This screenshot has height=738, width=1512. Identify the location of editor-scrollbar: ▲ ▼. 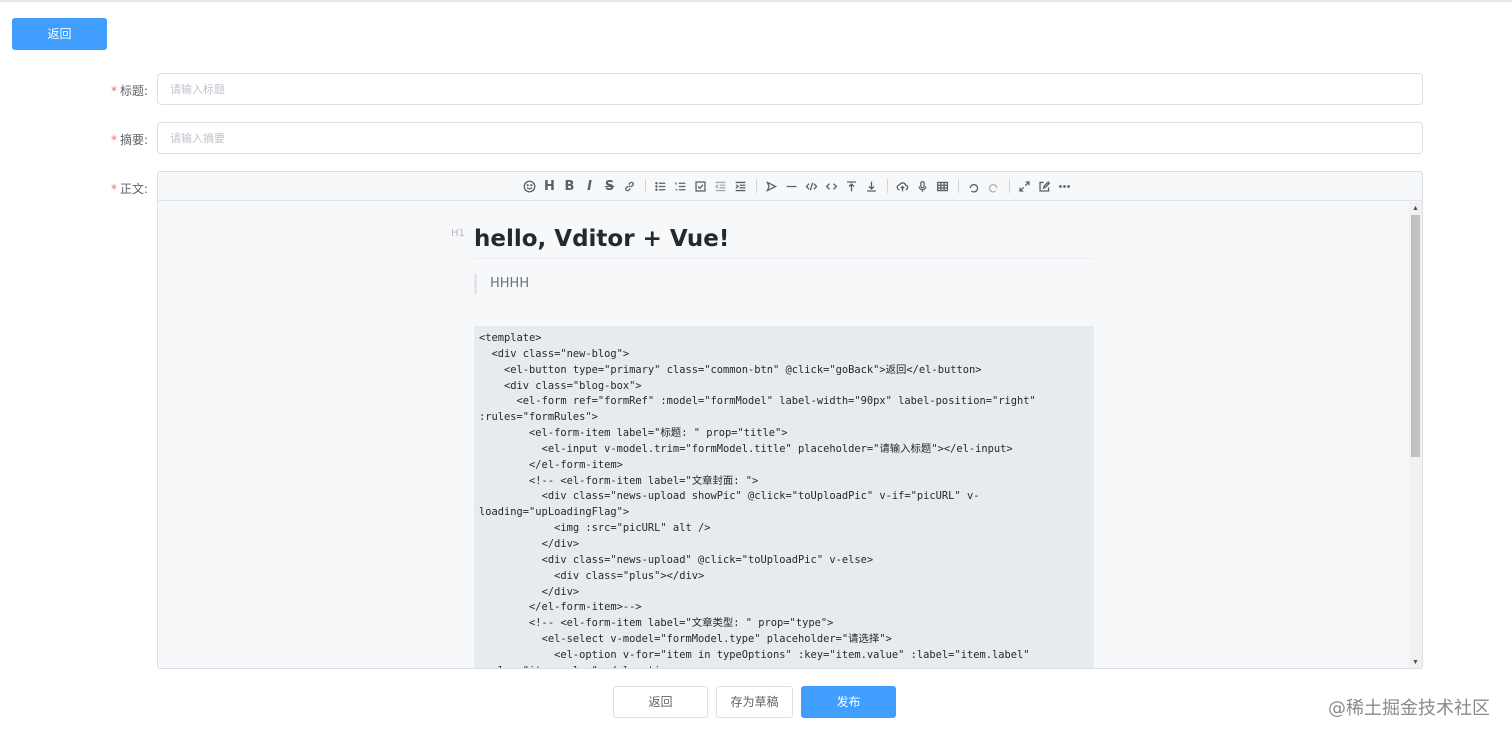
(1415, 435).